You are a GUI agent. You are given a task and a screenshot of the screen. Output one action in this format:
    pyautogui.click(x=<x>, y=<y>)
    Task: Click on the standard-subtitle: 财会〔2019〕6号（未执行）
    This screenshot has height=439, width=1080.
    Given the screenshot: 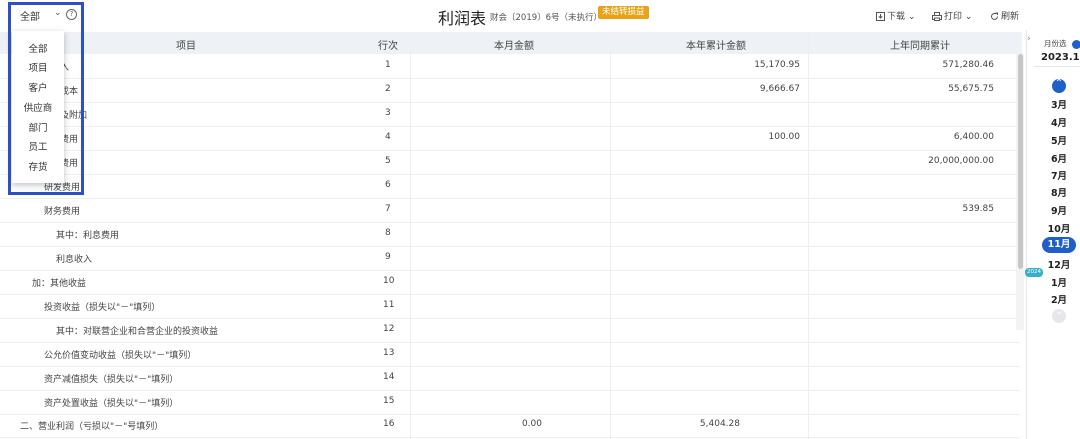 What is the action you would take?
    pyautogui.click(x=546, y=18)
    